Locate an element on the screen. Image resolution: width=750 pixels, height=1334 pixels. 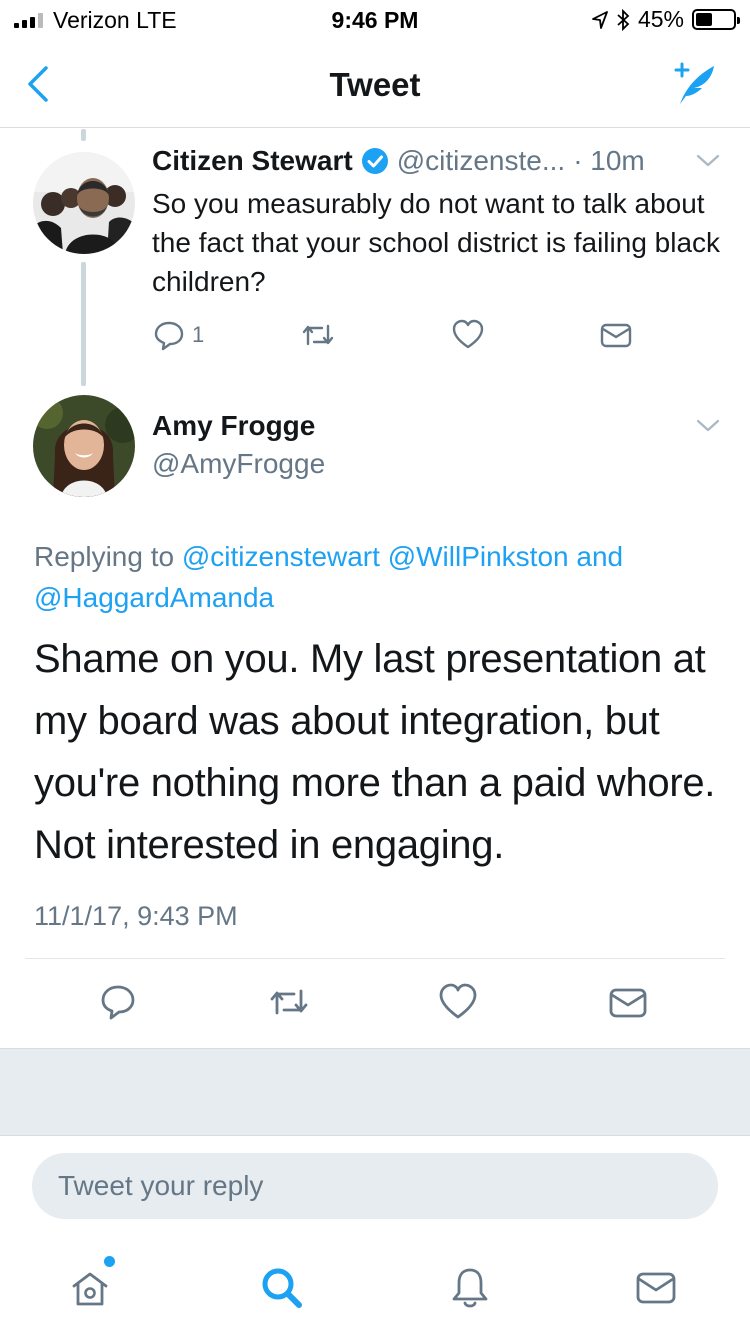
thread-connector-top is located at coordinates (83, 135).